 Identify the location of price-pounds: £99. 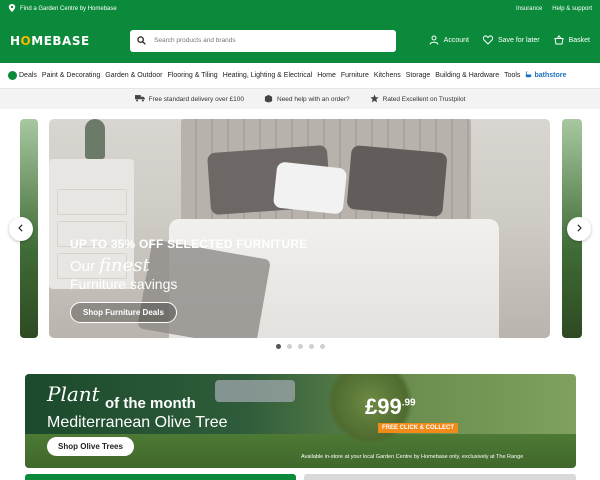
(383, 406).